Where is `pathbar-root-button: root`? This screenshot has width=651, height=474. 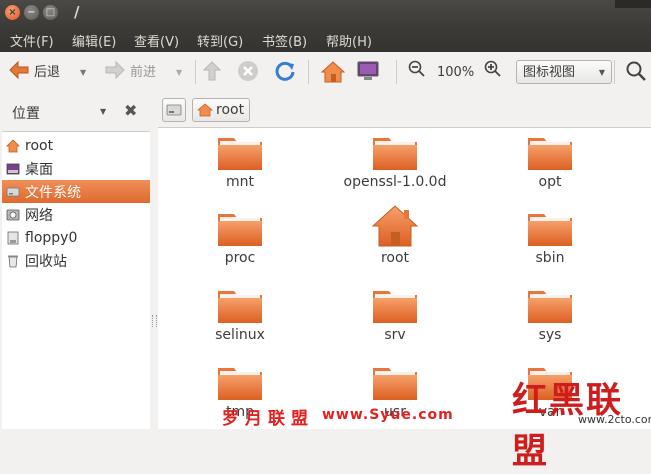 pathbar-root-button: root is located at coordinates (221, 110).